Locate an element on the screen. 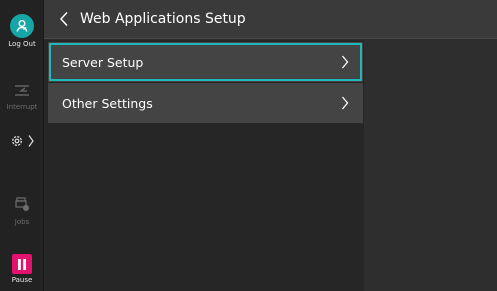 The width and height of the screenshot is (497, 291). gear-icon is located at coordinates (17, 141).